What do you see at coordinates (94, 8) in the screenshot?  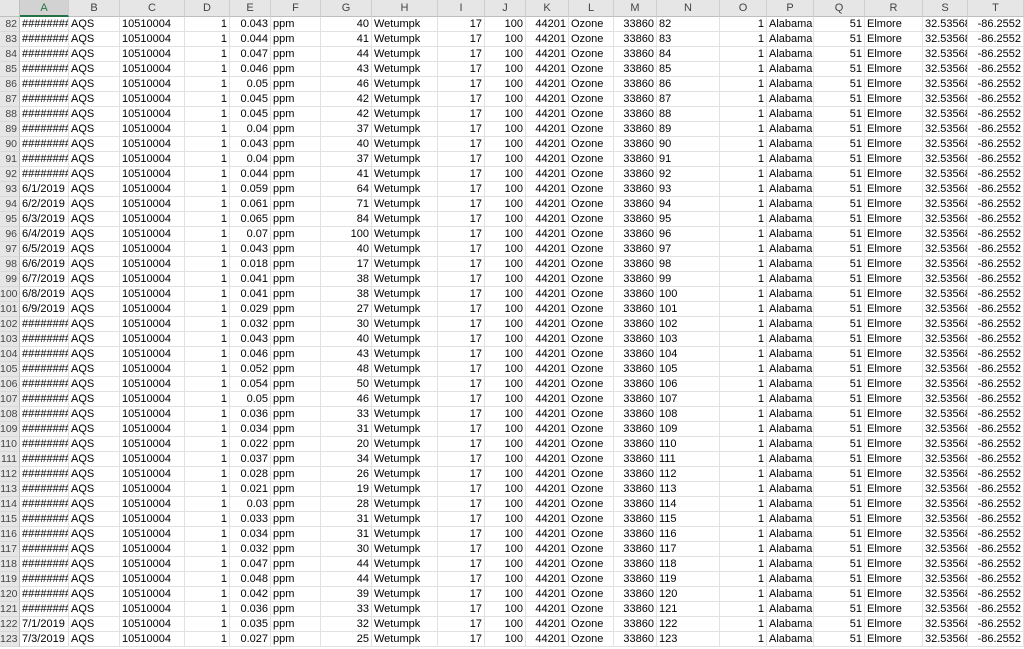 I see `column-header-b: B` at bounding box center [94, 8].